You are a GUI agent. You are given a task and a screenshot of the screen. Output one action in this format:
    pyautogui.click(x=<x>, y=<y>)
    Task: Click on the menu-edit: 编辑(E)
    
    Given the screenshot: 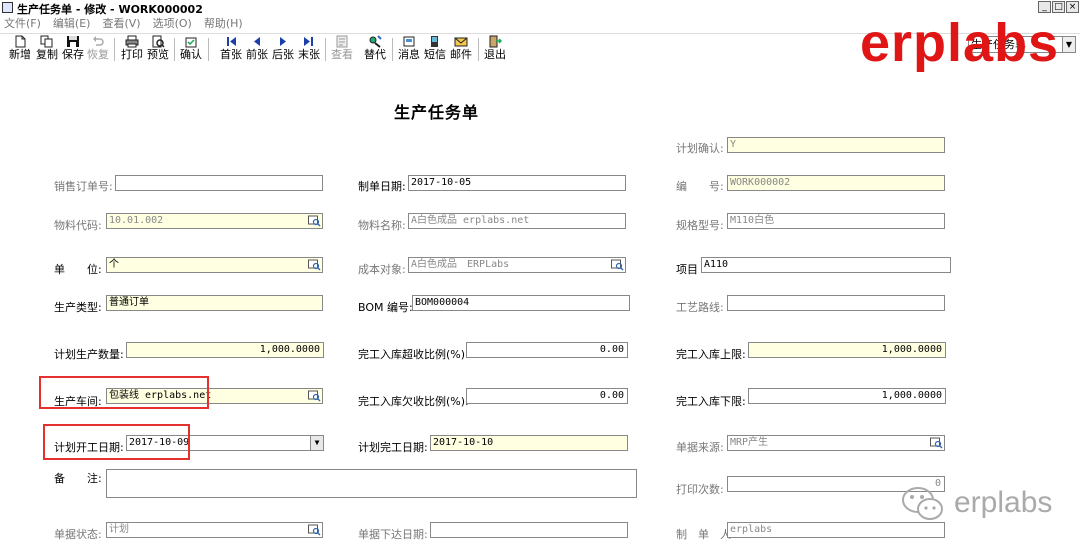 What is the action you would take?
    pyautogui.click(x=72, y=23)
    